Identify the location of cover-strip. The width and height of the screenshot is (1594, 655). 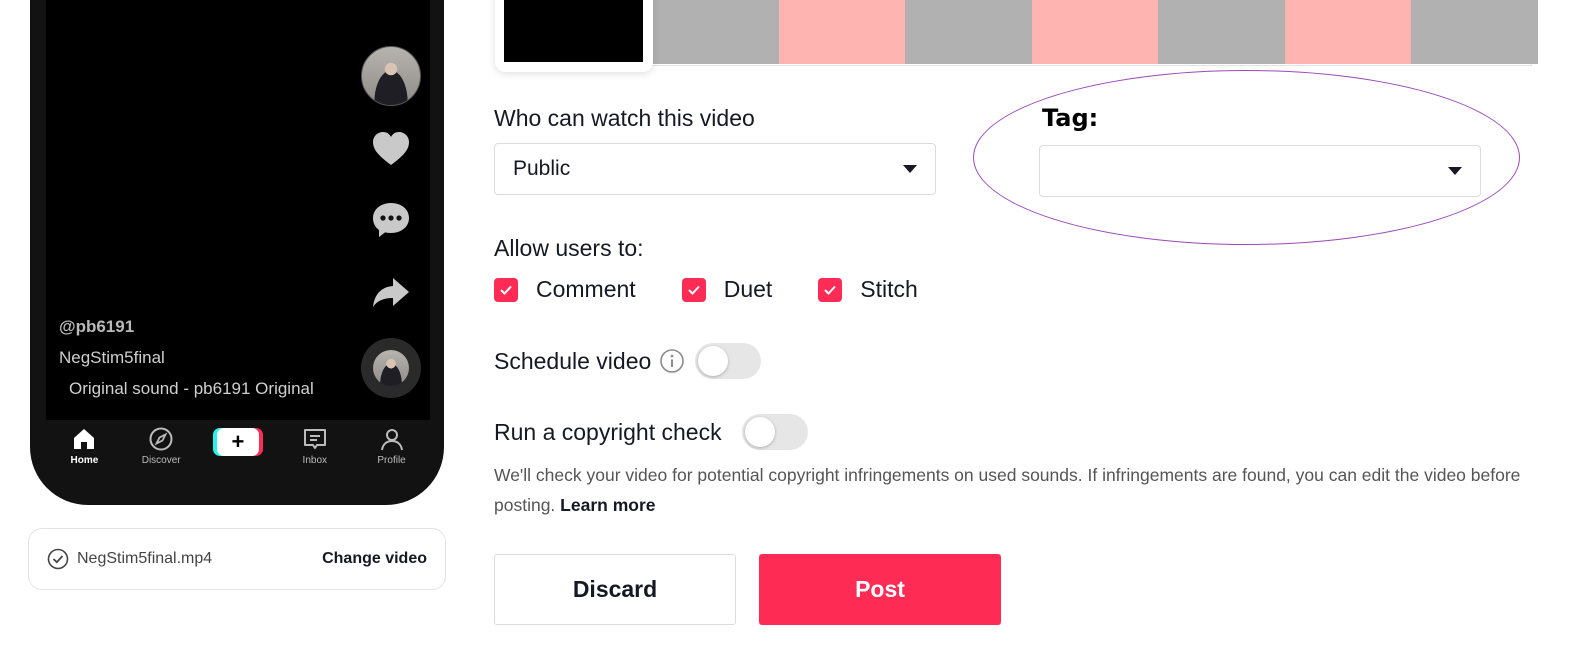
(1095, 33).